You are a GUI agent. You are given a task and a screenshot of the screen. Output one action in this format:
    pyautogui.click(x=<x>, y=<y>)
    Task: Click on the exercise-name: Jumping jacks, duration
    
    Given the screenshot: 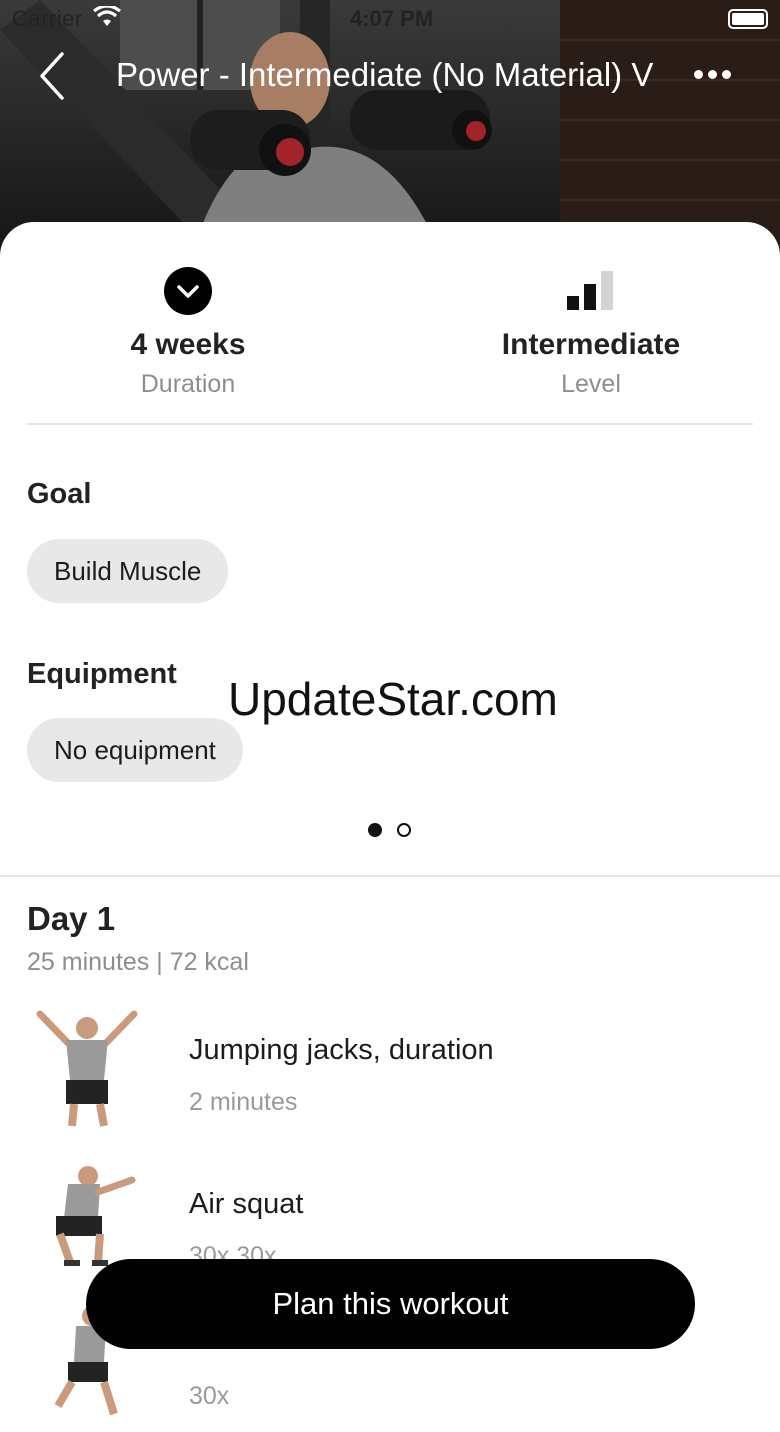 What is the action you would take?
    pyautogui.click(x=341, y=1050)
    